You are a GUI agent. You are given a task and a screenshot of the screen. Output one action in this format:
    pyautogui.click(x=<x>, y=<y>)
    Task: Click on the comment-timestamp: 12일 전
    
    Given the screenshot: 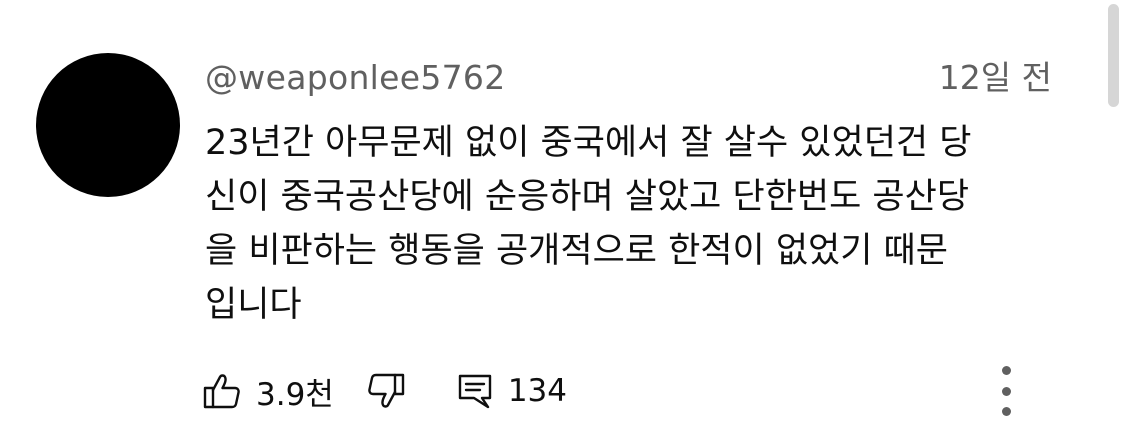 What is the action you would take?
    pyautogui.click(x=995, y=77)
    